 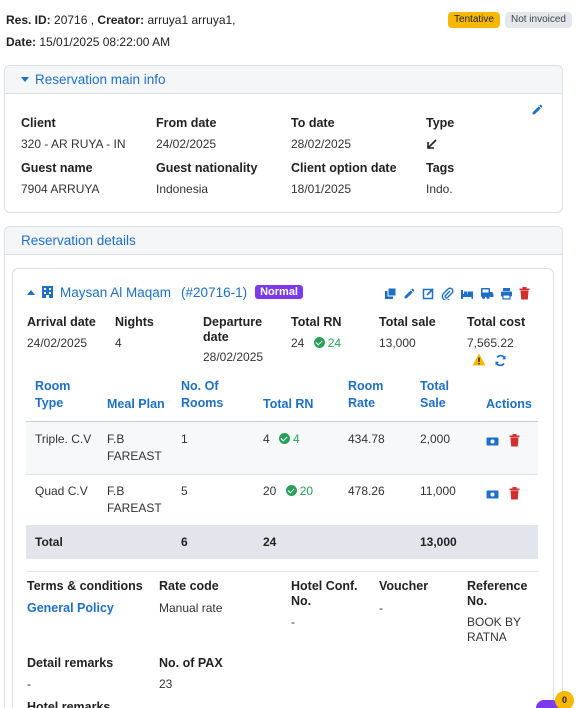 What do you see at coordinates (115, 292) in the screenshot?
I see `hotel-name: Maysan Al Maqam` at bounding box center [115, 292].